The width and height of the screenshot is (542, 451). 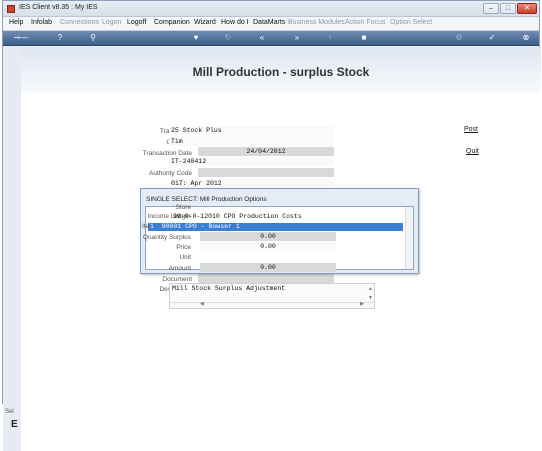 I want to click on menu-datamarts: DataMarts, so click(x=269, y=22).